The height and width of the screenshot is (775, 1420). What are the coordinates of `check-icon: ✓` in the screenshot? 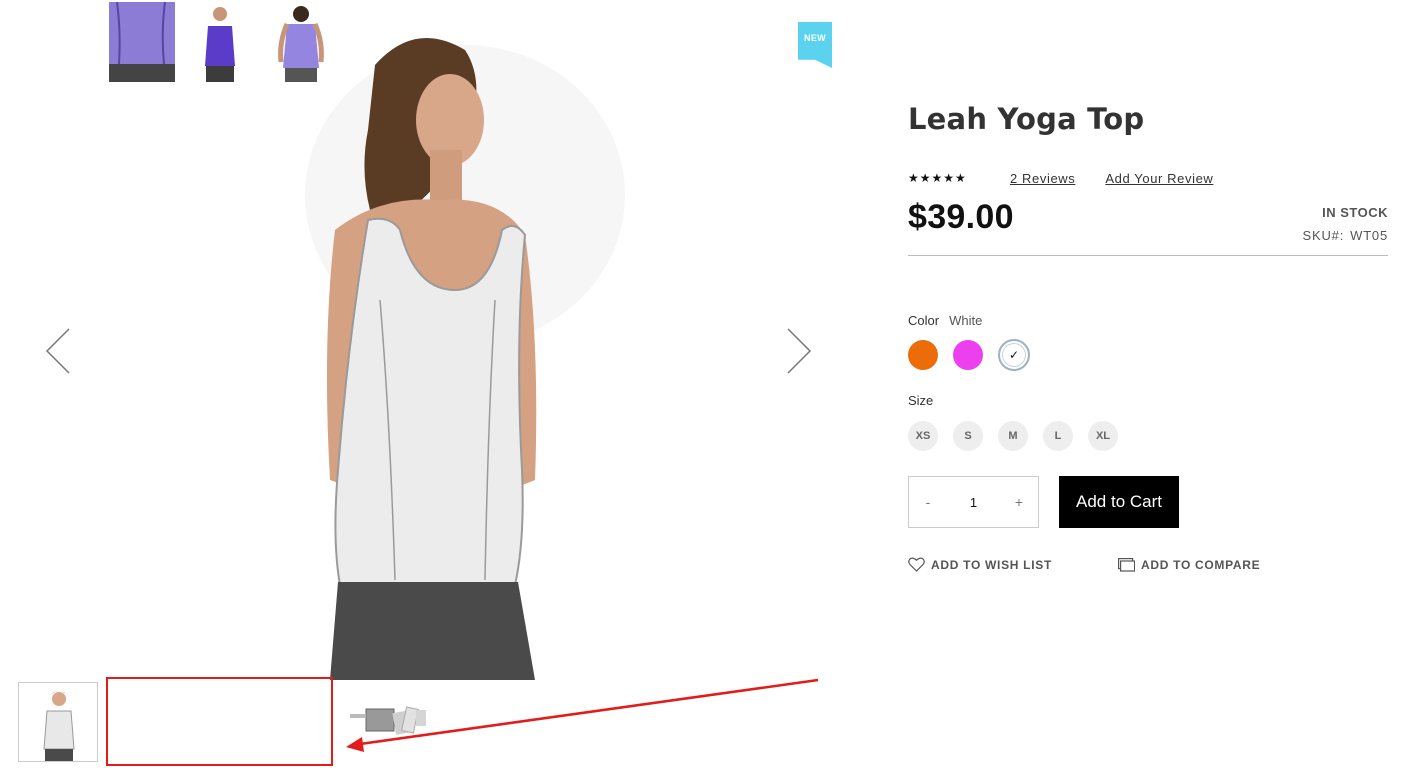 It's located at (1014, 355).